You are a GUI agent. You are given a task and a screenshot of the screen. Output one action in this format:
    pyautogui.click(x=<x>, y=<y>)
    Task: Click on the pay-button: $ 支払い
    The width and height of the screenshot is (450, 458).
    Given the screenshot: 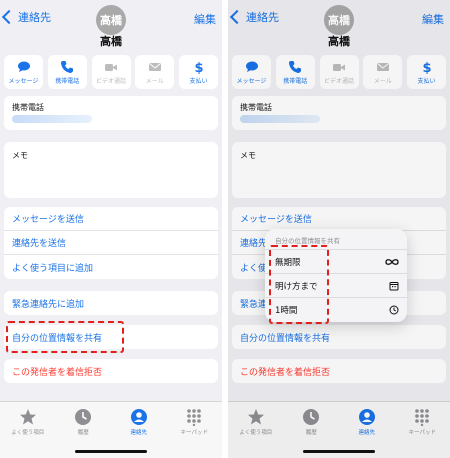 What is the action you would take?
    pyautogui.click(x=198, y=72)
    